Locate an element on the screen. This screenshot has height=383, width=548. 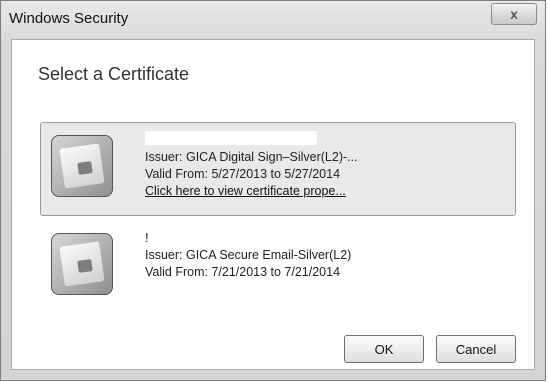
cancel-button: Cancel is located at coordinates (476, 349).